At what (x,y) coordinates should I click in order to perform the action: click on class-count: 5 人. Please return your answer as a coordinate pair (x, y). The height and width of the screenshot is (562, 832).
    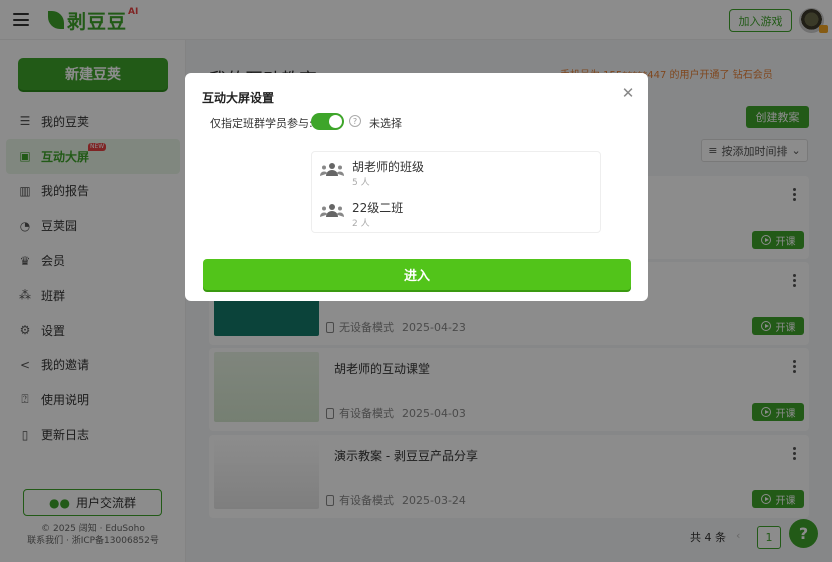
    Looking at the image, I should click on (361, 183).